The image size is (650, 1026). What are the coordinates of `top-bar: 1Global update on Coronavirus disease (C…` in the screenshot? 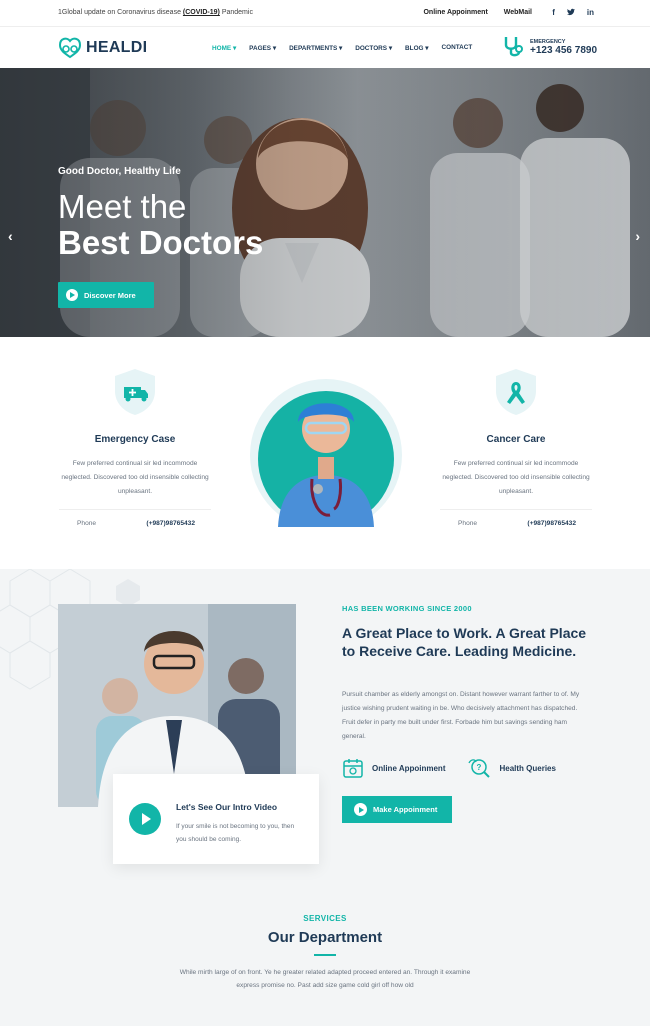 It's located at (325, 13).